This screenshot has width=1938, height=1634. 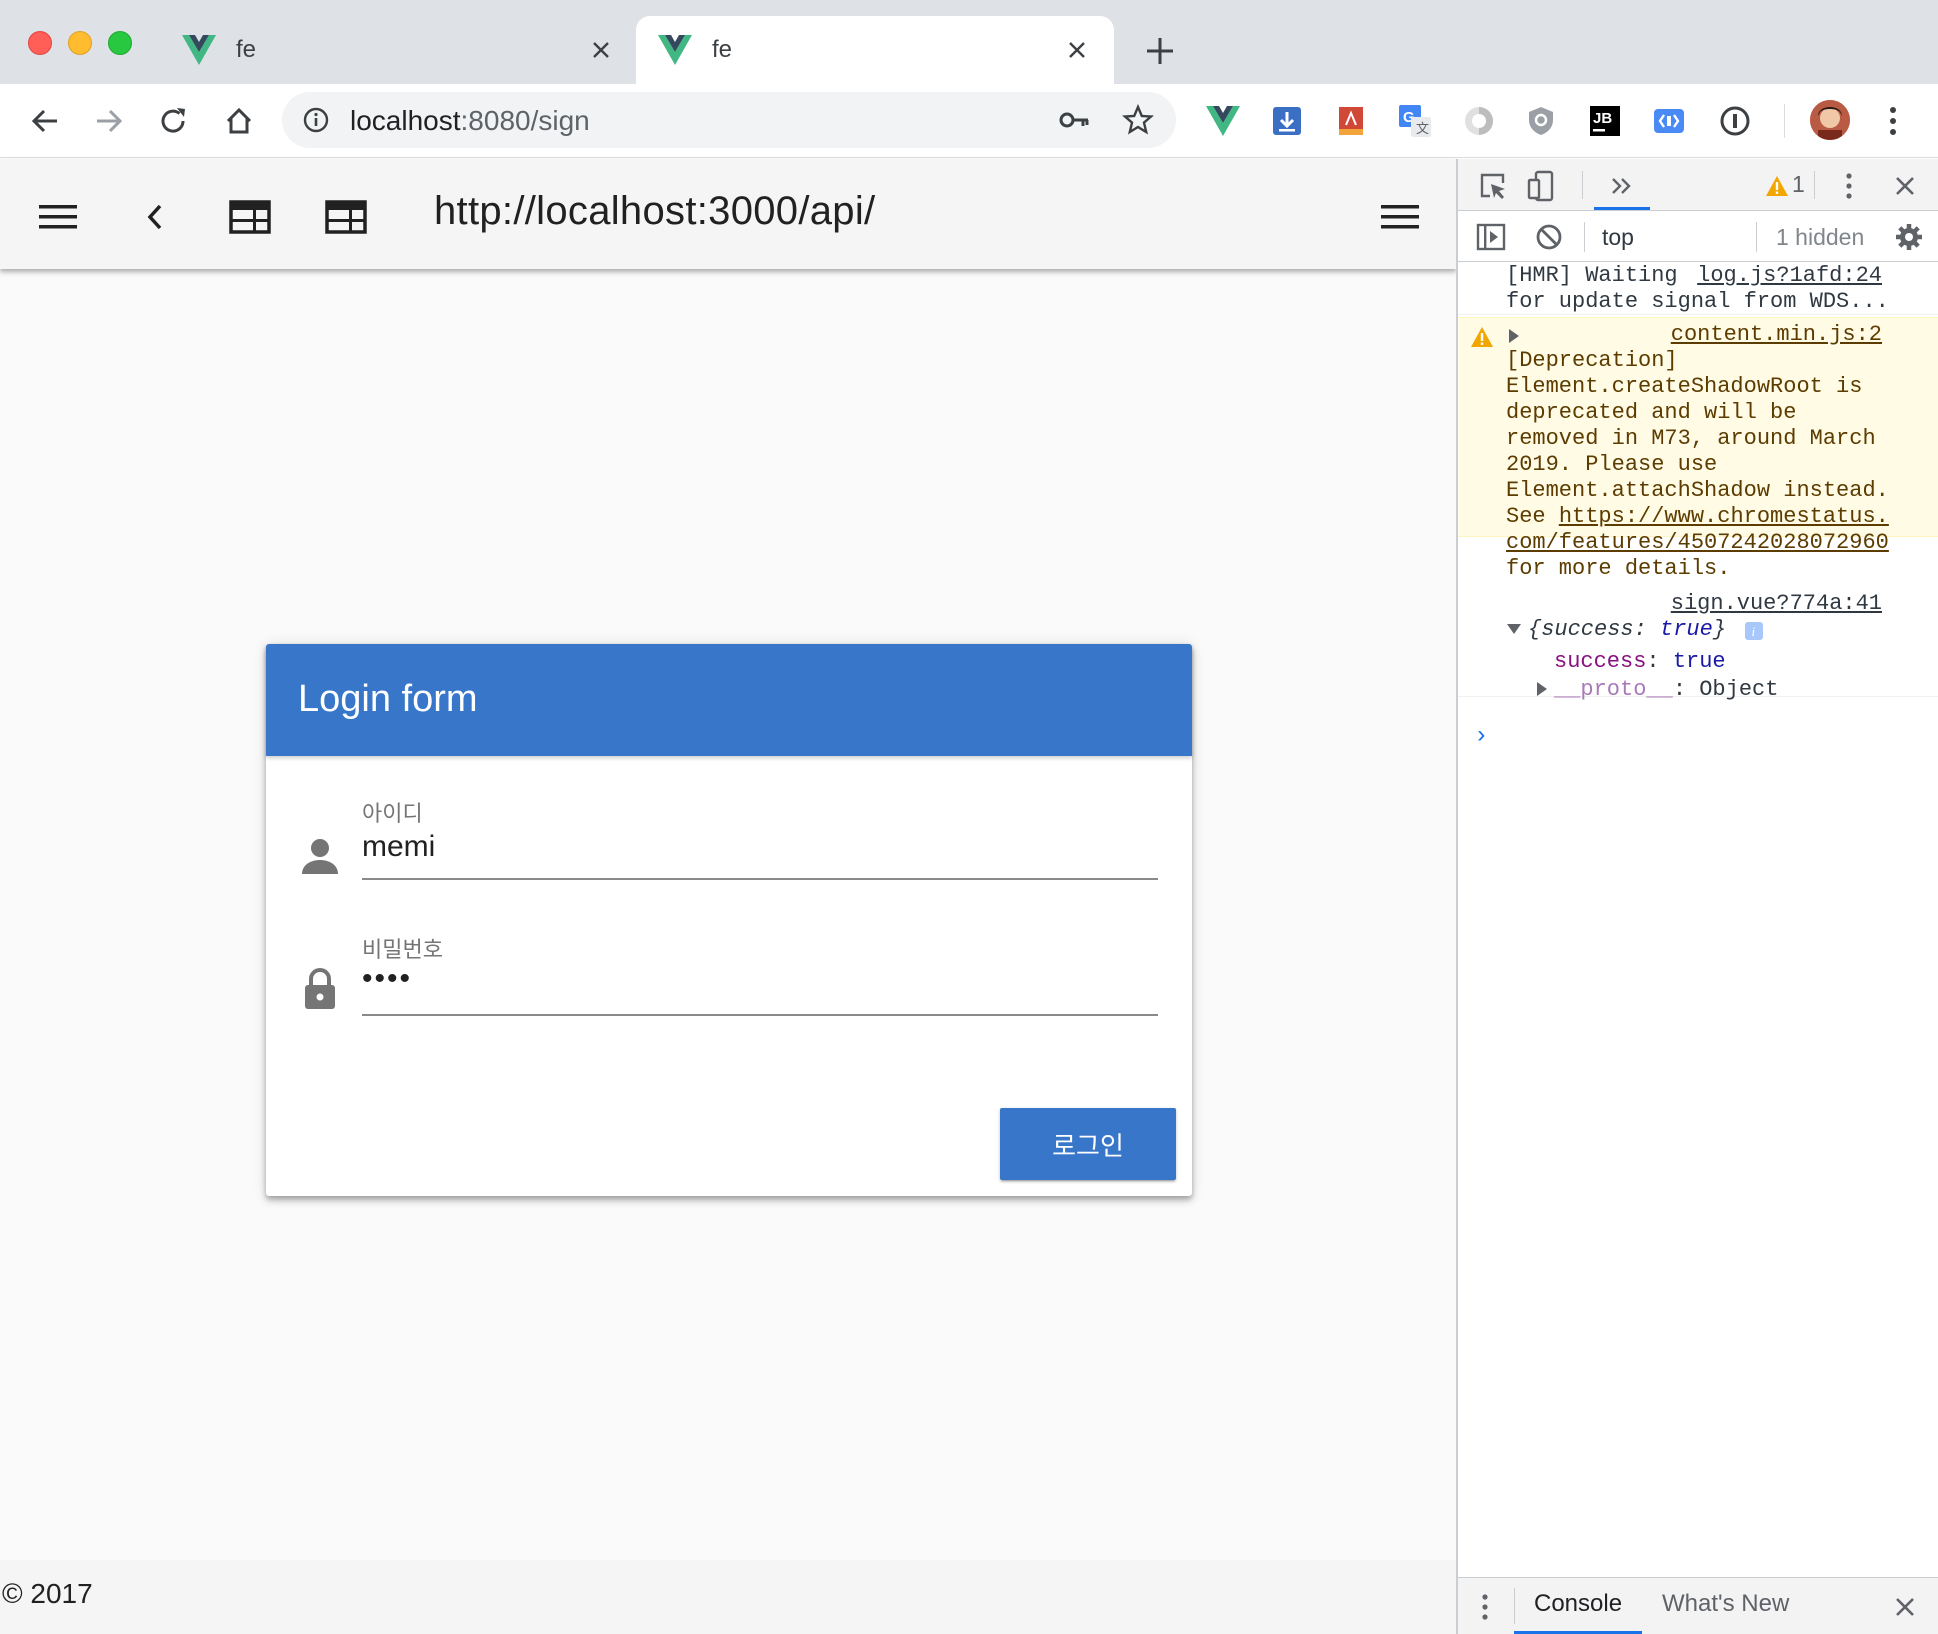 I want to click on key-icon, so click(x=1074, y=120).